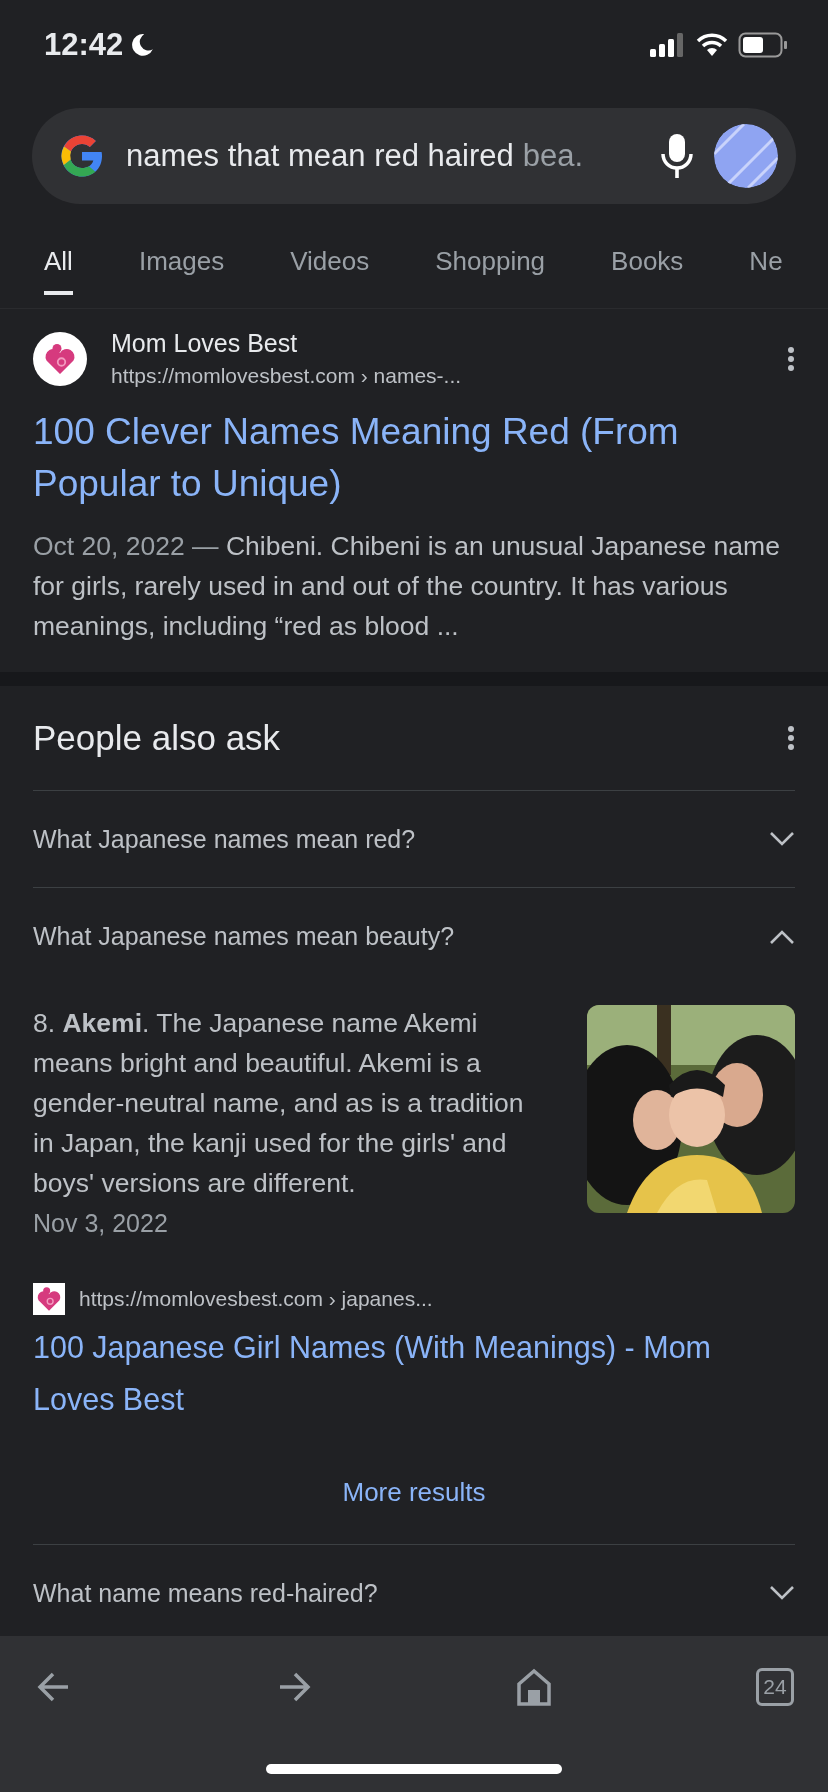 Image resolution: width=828 pixels, height=1792 pixels. I want to click on search-tab: Images, so click(181, 261).